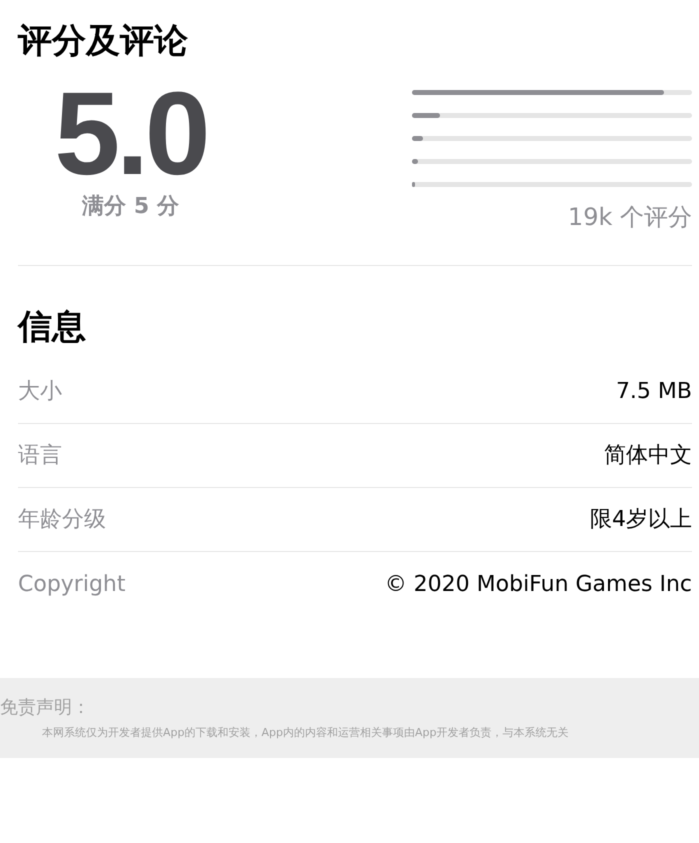  I want to click on info-label: 年龄分级, so click(62, 520).